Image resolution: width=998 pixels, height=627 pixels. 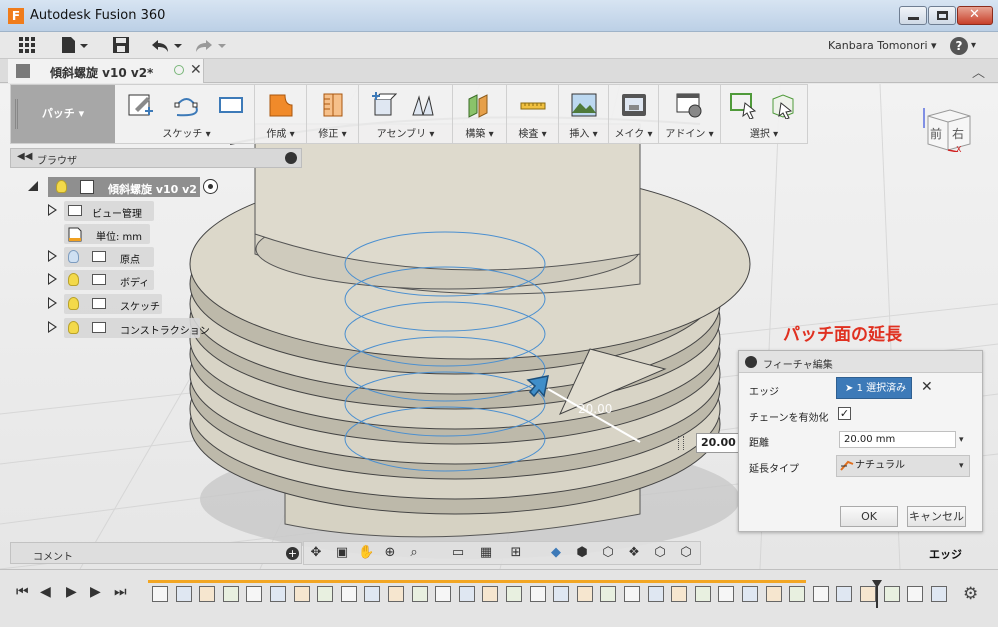 What do you see at coordinates (751, 362) in the screenshot?
I see `collapse-dialog-icon` at bounding box center [751, 362].